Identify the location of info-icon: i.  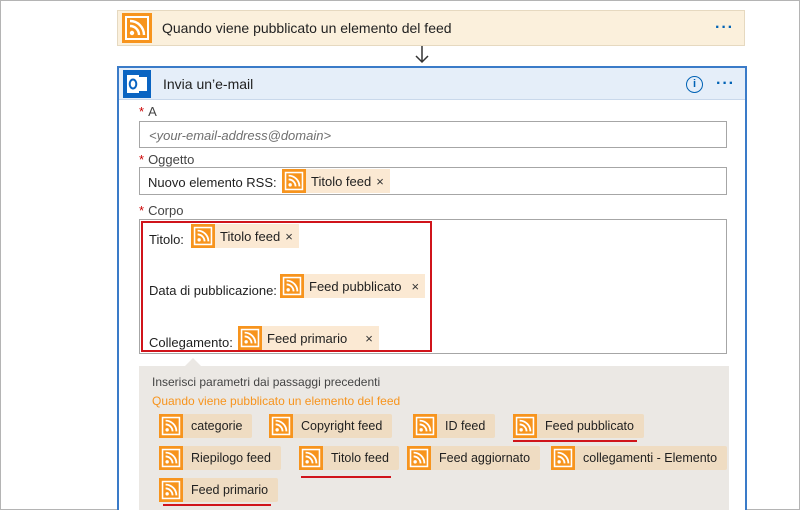
(694, 84).